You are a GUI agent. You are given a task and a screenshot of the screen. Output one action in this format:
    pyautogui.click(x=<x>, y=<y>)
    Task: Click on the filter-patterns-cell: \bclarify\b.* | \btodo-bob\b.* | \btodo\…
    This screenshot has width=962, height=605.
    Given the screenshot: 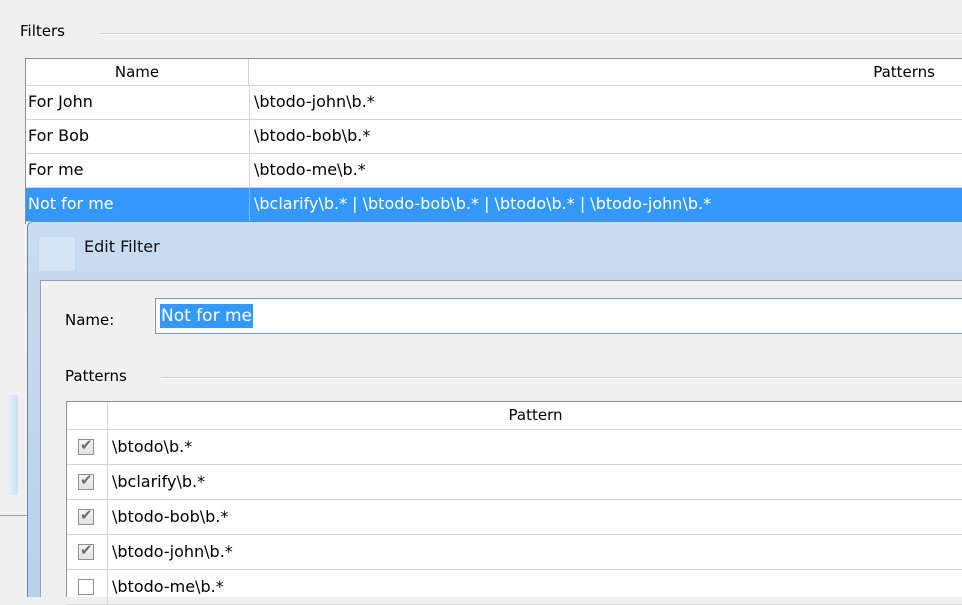 What is the action you would take?
    pyautogui.click(x=605, y=204)
    